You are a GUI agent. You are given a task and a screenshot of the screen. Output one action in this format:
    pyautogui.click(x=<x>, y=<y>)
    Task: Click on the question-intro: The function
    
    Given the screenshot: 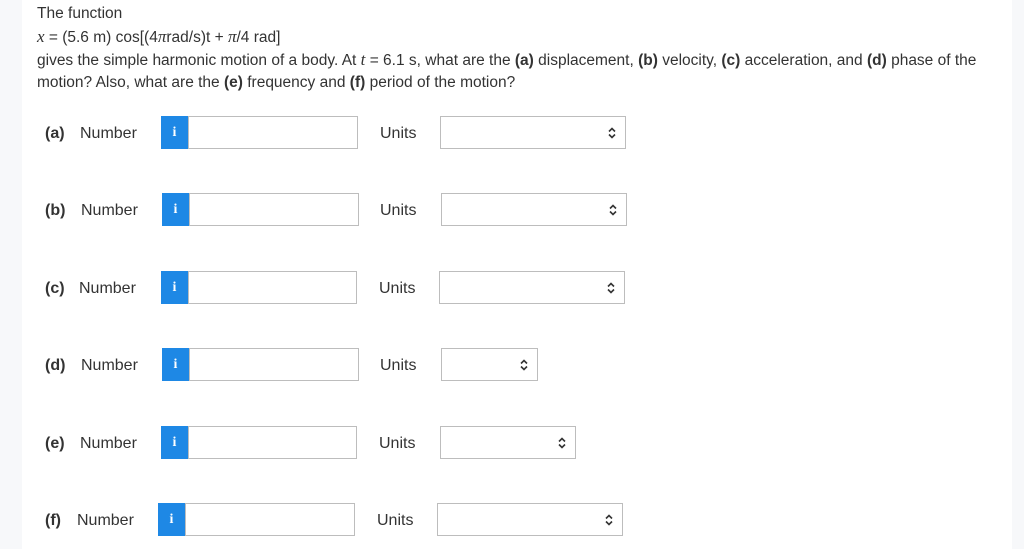 What is the action you would take?
    pyautogui.click(x=79, y=14)
    